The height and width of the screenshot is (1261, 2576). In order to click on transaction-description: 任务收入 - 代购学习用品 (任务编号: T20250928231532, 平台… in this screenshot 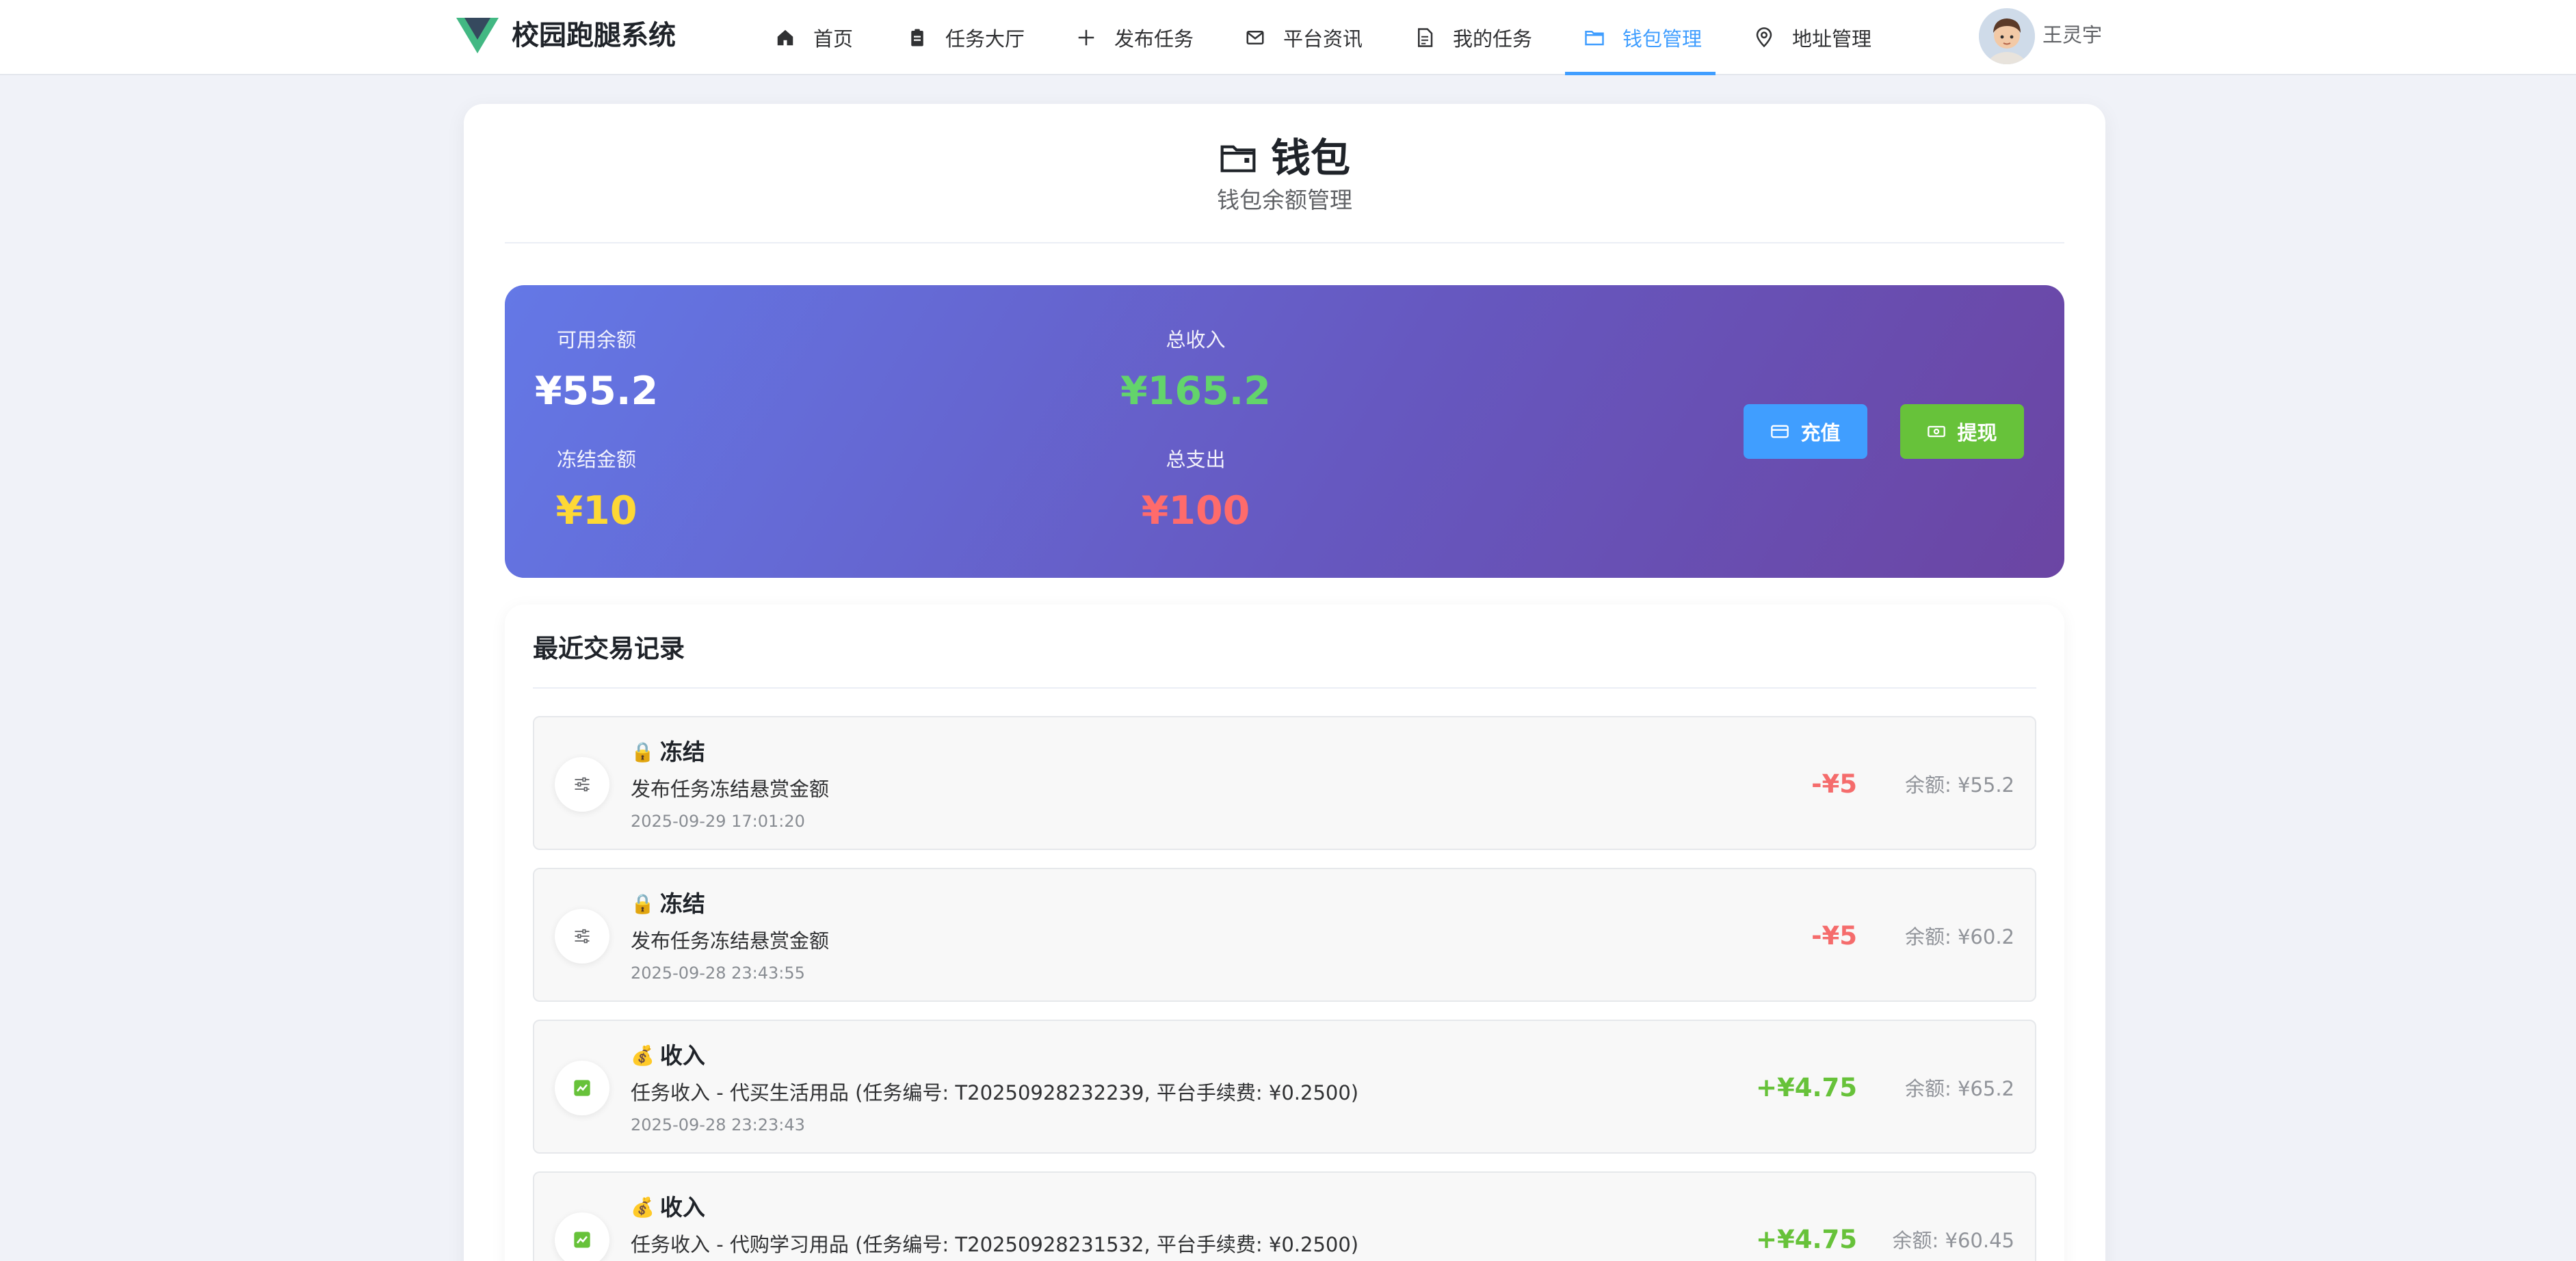, I will do `click(995, 1244)`.